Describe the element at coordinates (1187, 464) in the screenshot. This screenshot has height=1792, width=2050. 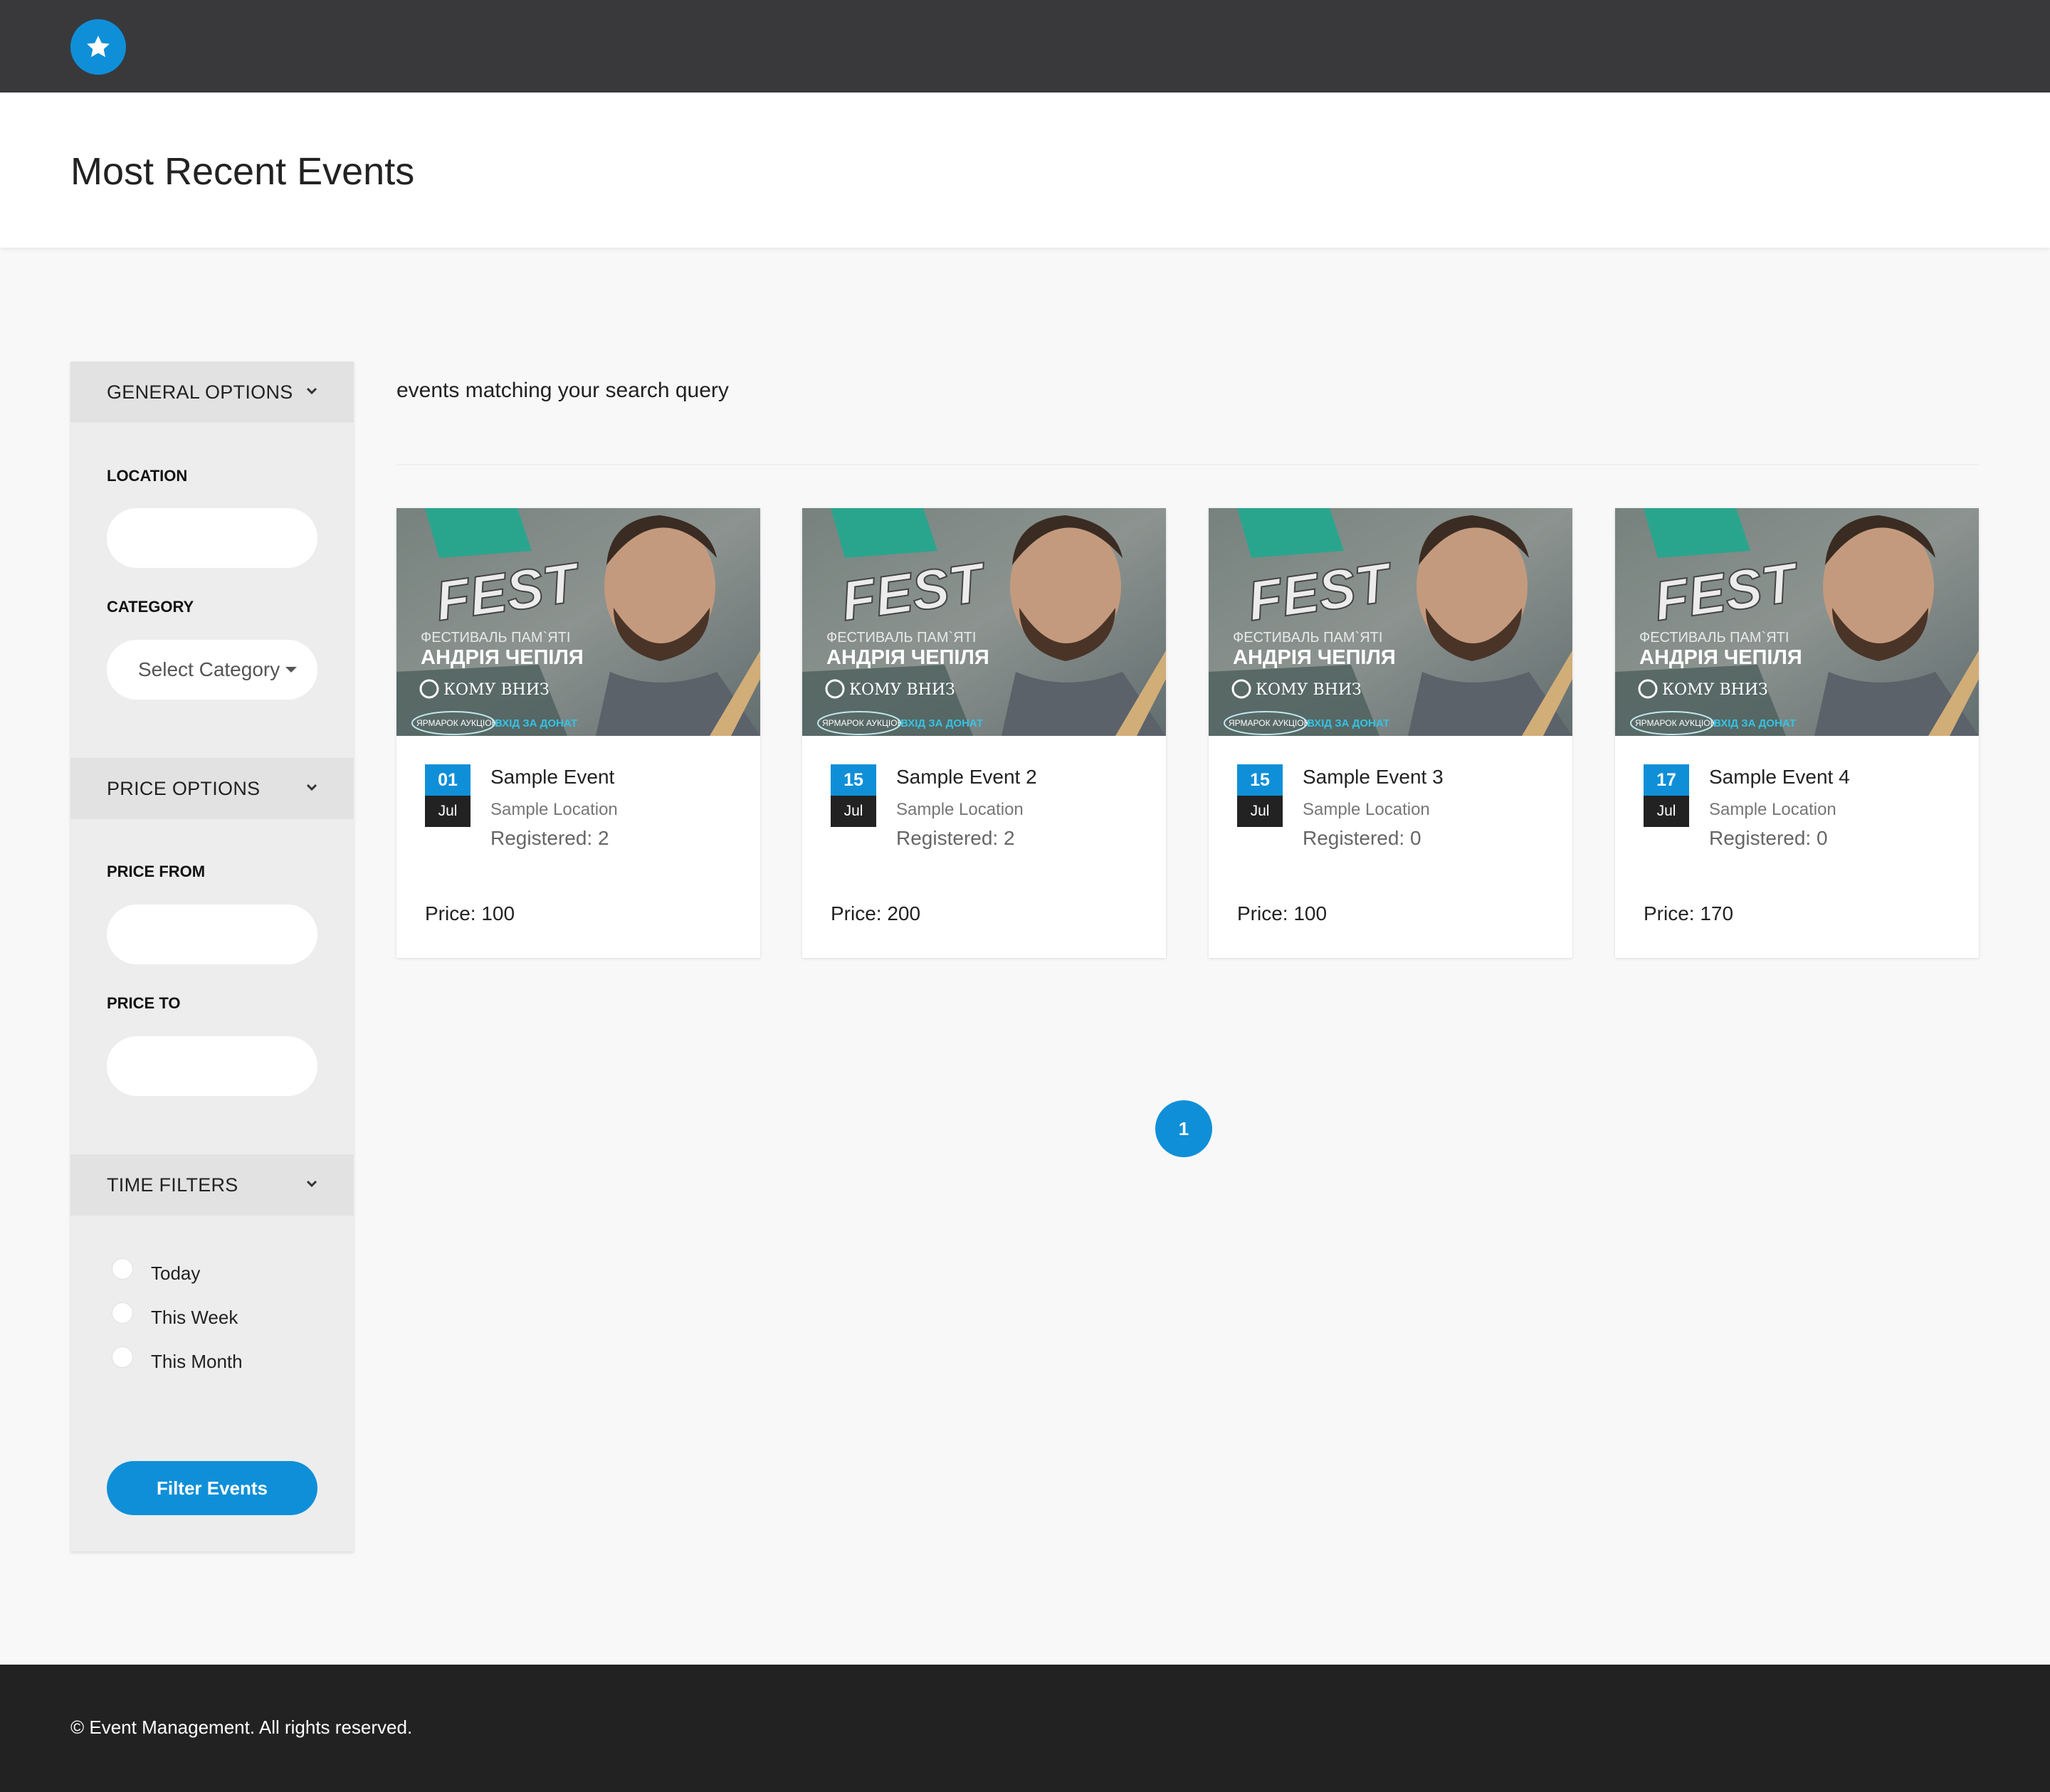
I see `divider` at that location.